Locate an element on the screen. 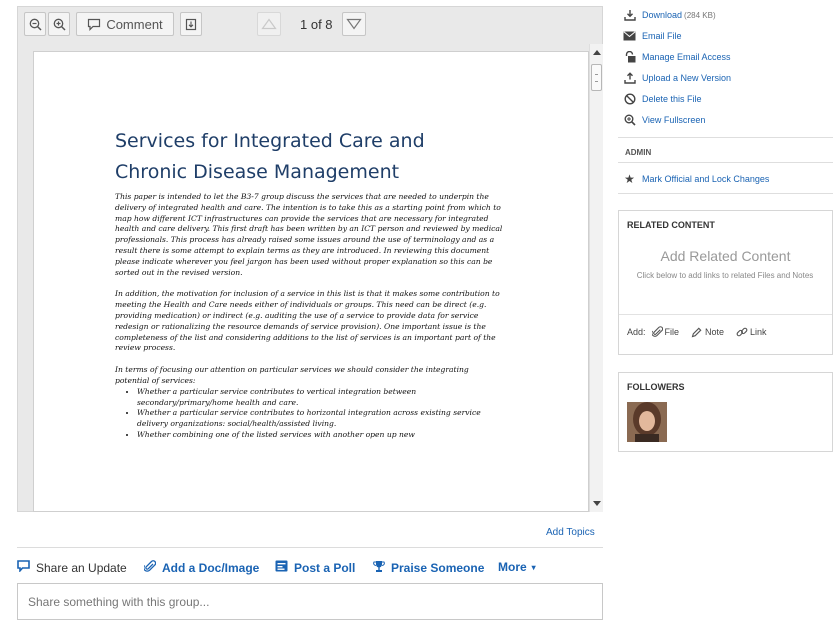  download-doc-button is located at coordinates (191, 24).